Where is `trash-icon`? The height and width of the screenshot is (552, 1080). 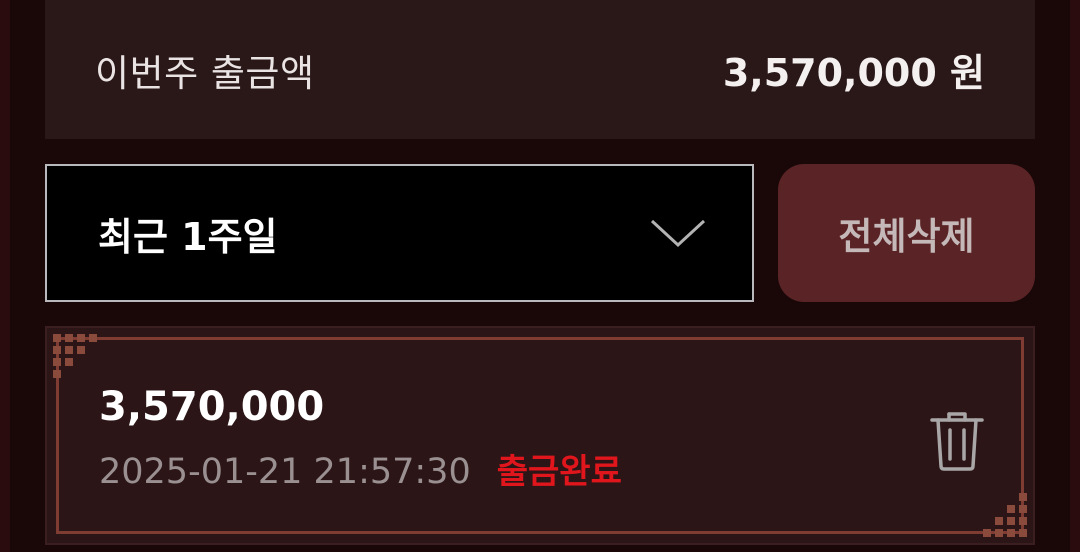 trash-icon is located at coordinates (957, 441).